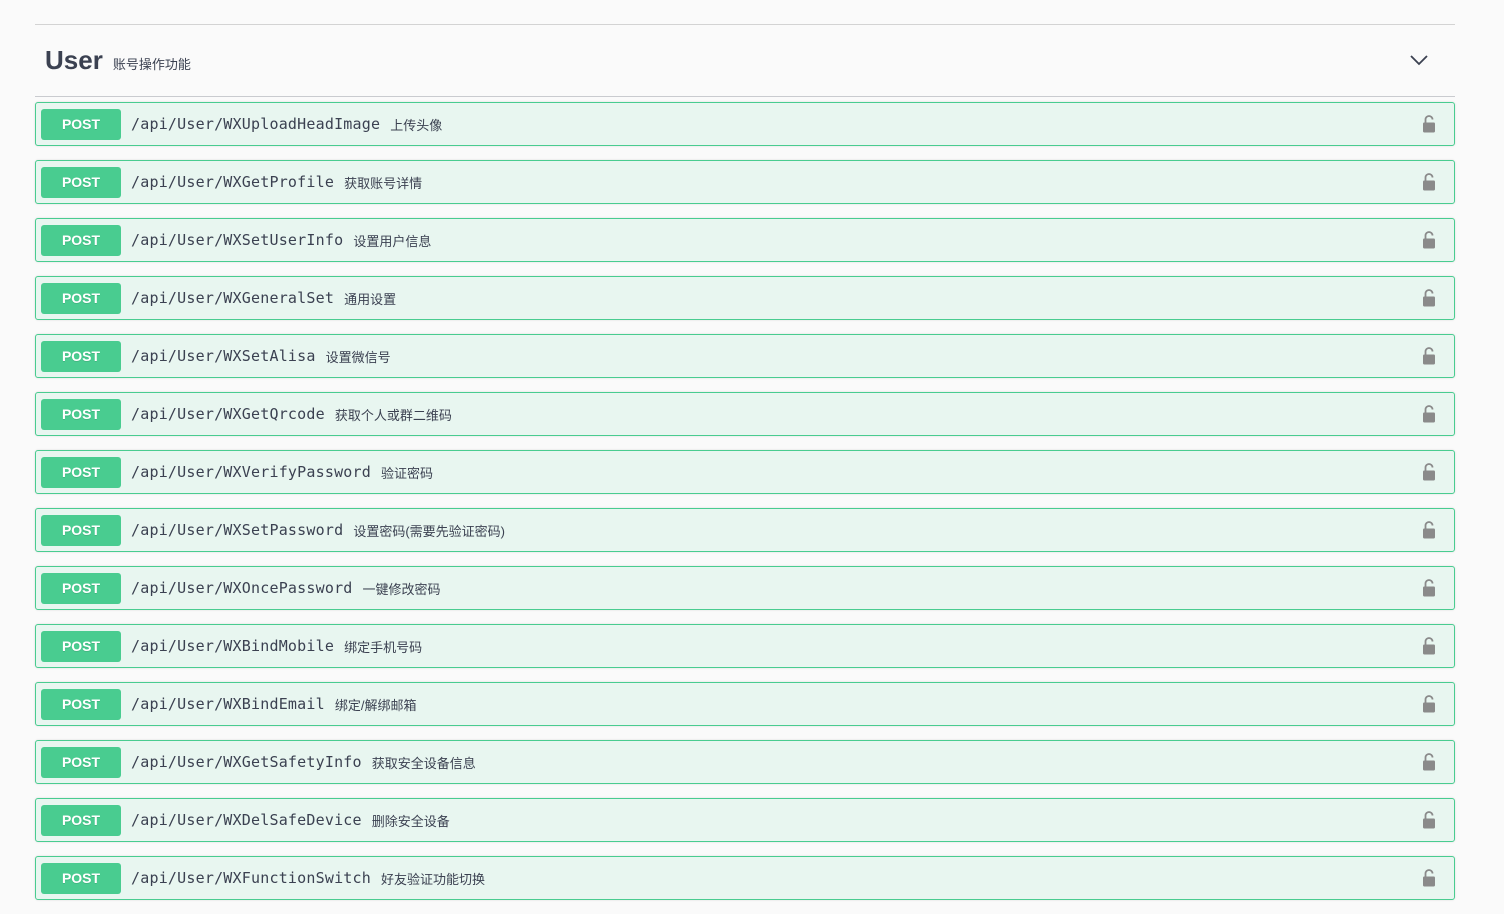  I want to click on operation-row: POST /api/User/WXBindEmail 绑定/解绑邮箱, so click(745, 704).